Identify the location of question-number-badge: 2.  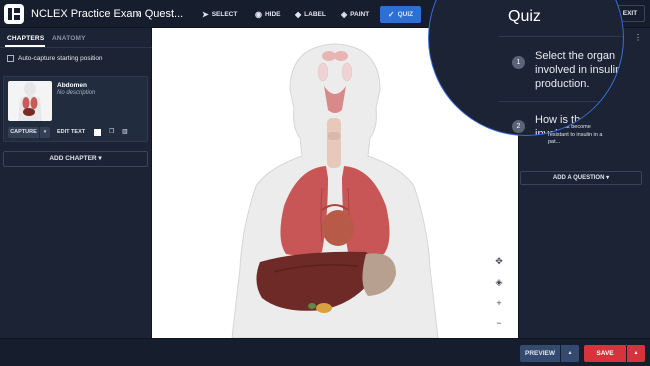
(518, 126).